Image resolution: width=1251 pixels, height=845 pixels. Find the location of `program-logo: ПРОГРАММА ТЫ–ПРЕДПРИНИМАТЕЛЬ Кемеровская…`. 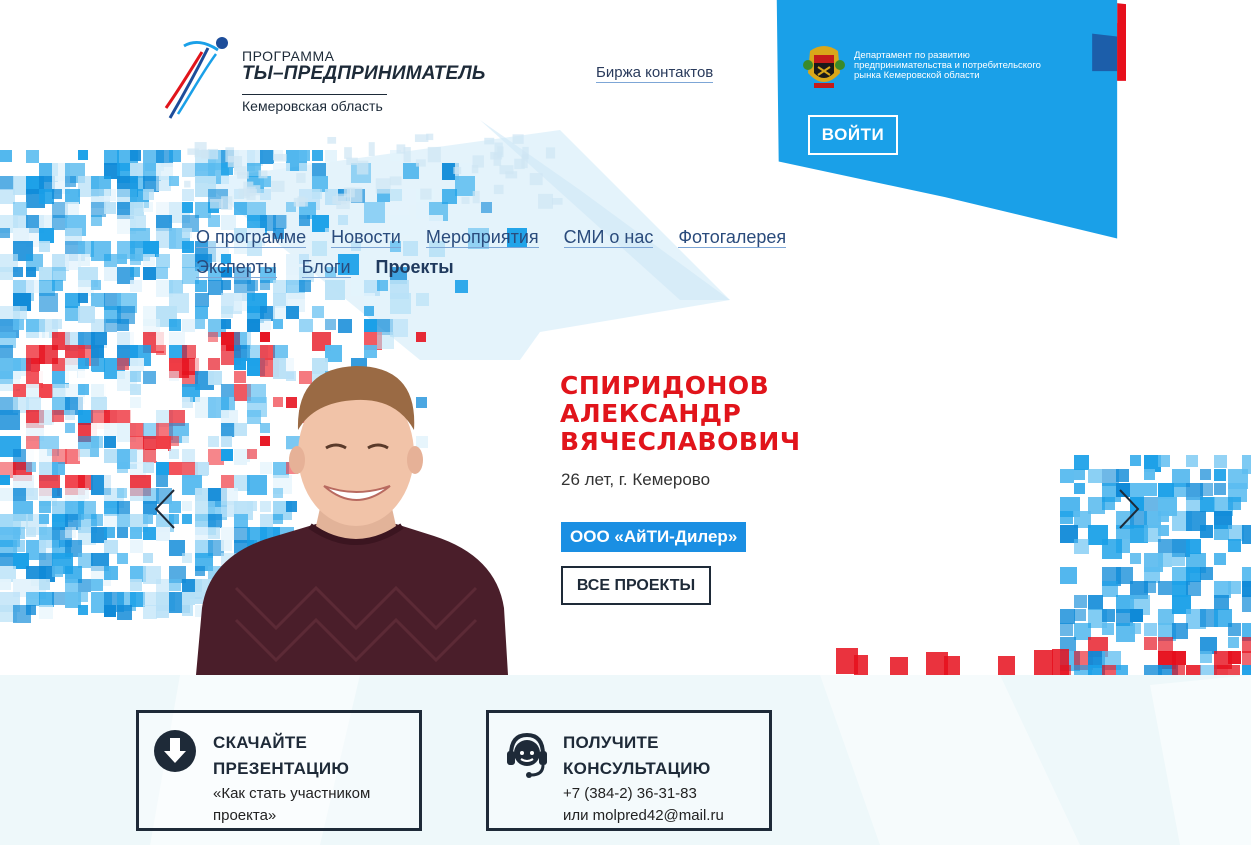

program-logo: ПРОГРАММА ТЫ–ПРЕДПРИНИМАТЕЛЬ Кемеровская… is located at coordinates (339, 77).